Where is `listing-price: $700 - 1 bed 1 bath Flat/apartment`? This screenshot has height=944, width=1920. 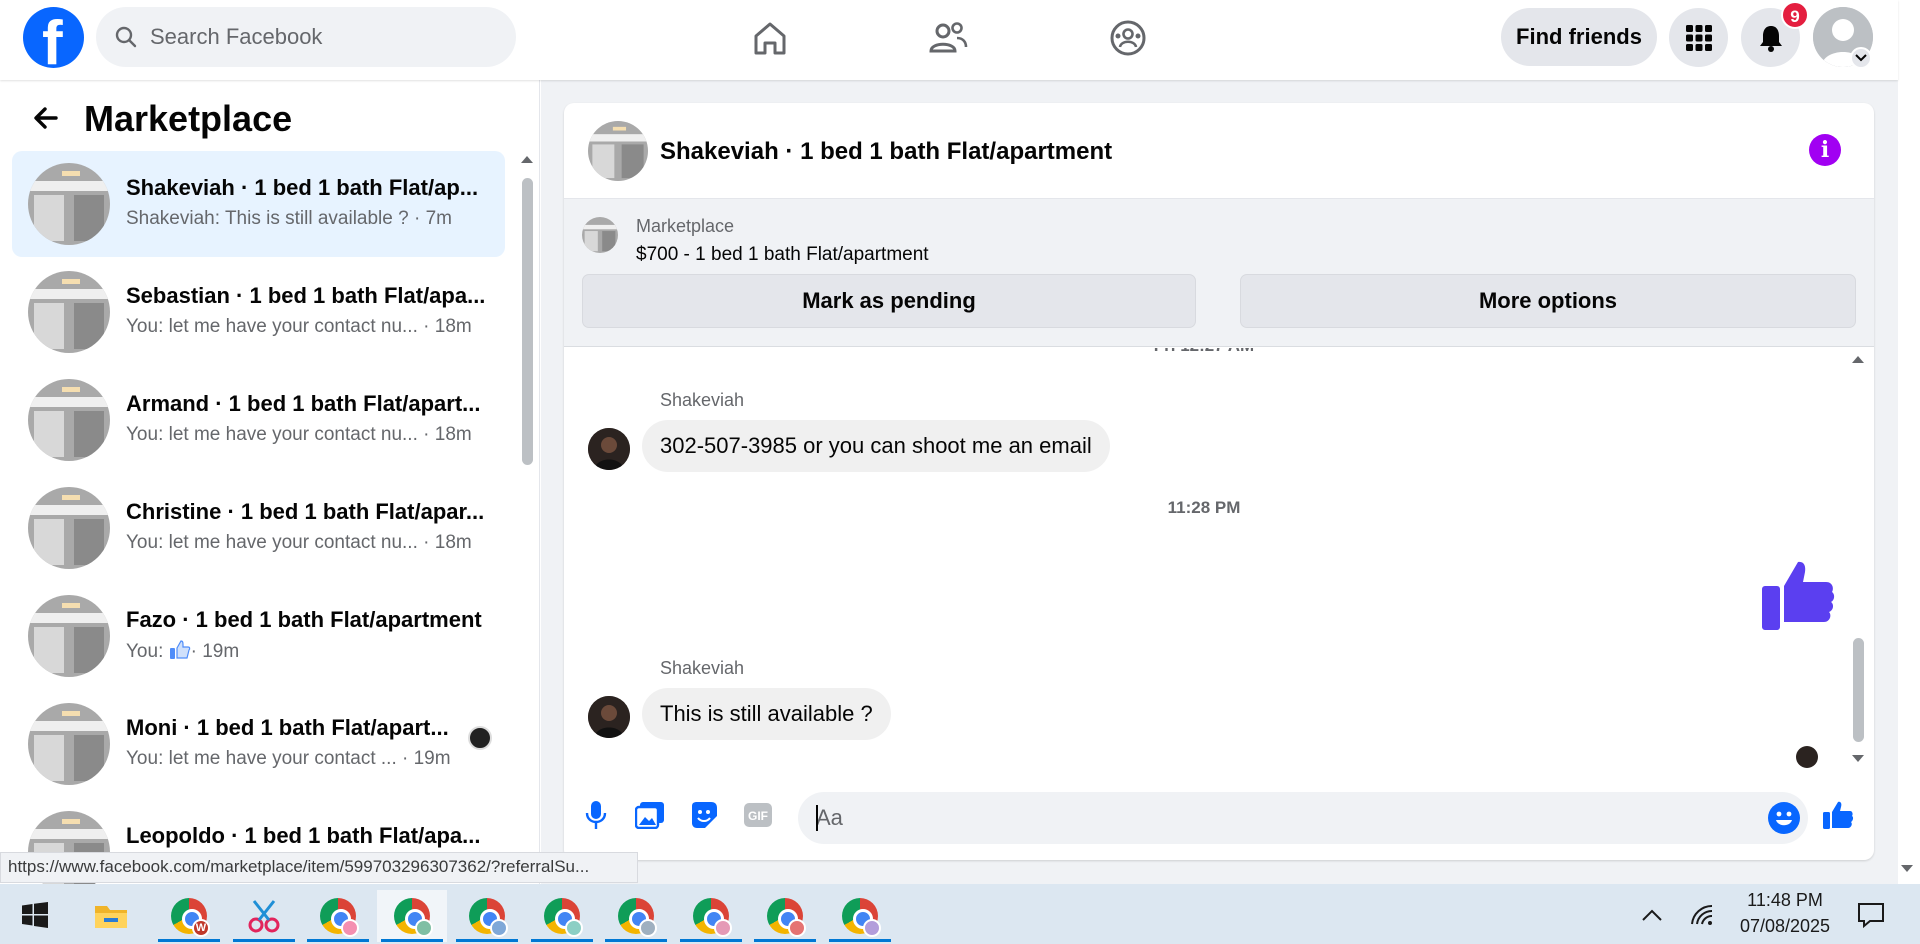 listing-price: $700 - 1 bed 1 bath Flat/apartment is located at coordinates (782, 255).